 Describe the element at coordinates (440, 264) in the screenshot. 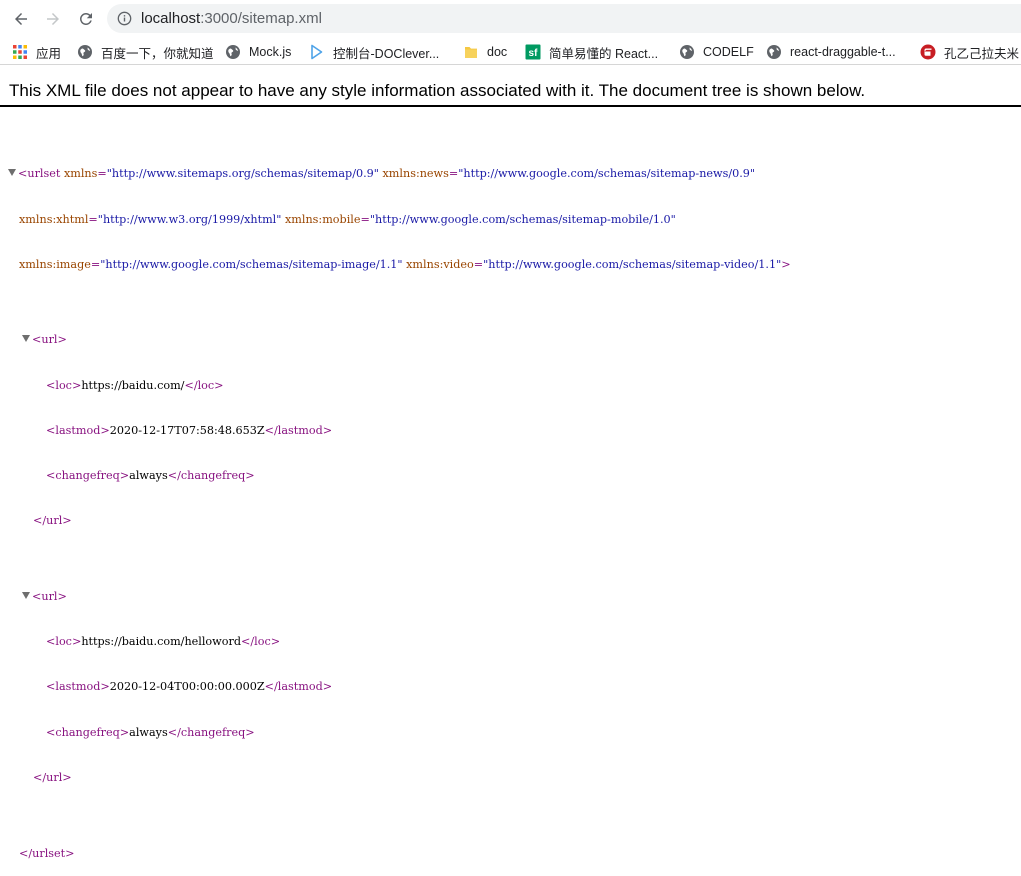

I see `xml-attr: xmlns:video` at that location.